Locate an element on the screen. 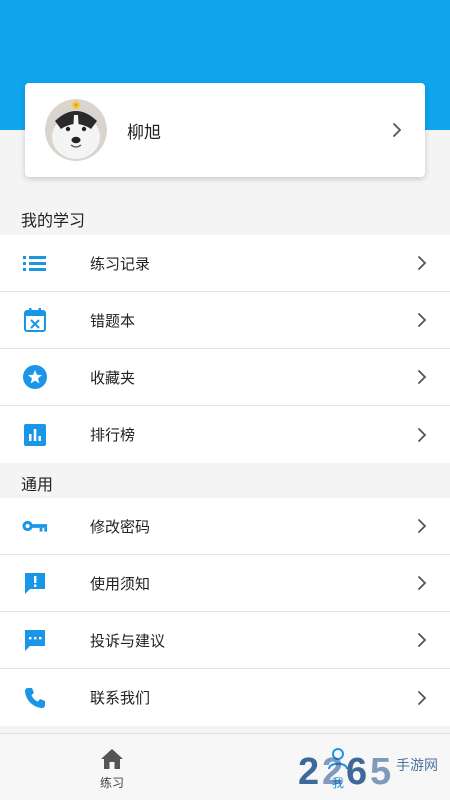 The height and width of the screenshot is (800, 450). alert-message-icon is located at coordinates (35, 583).